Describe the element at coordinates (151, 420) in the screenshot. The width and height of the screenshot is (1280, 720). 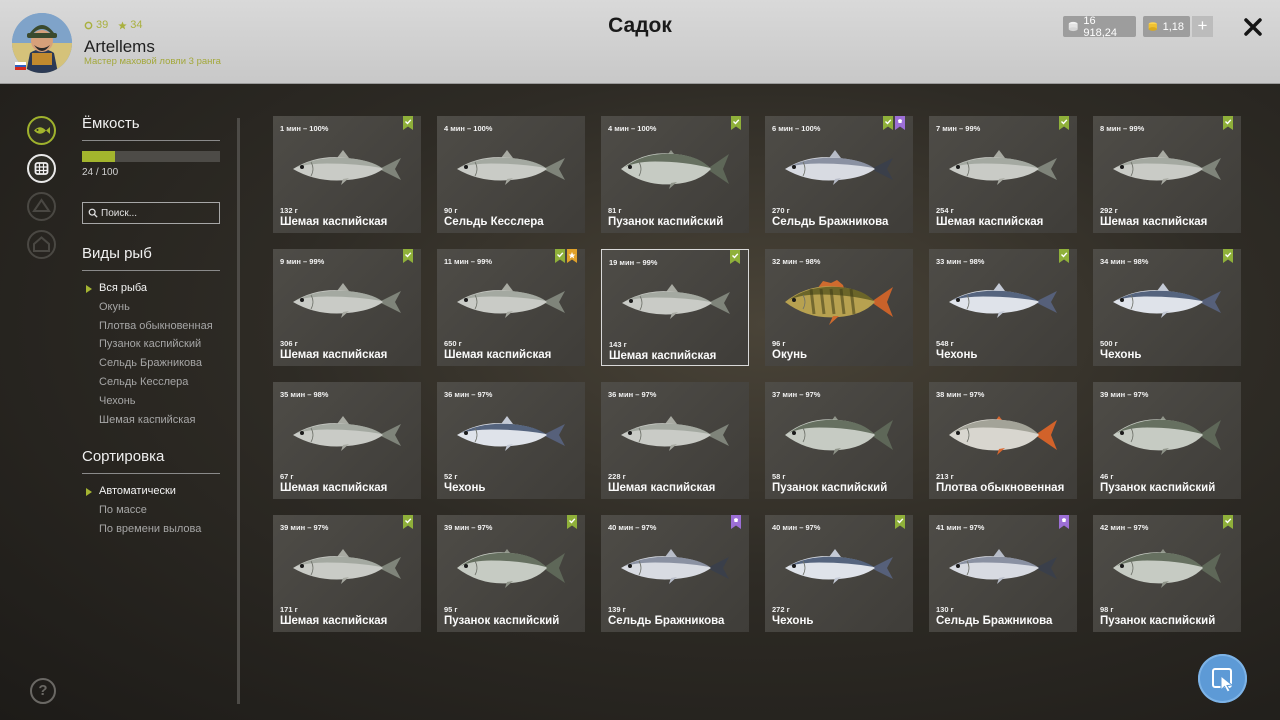
I see `species-filter-7: Шемая каспийская` at that location.